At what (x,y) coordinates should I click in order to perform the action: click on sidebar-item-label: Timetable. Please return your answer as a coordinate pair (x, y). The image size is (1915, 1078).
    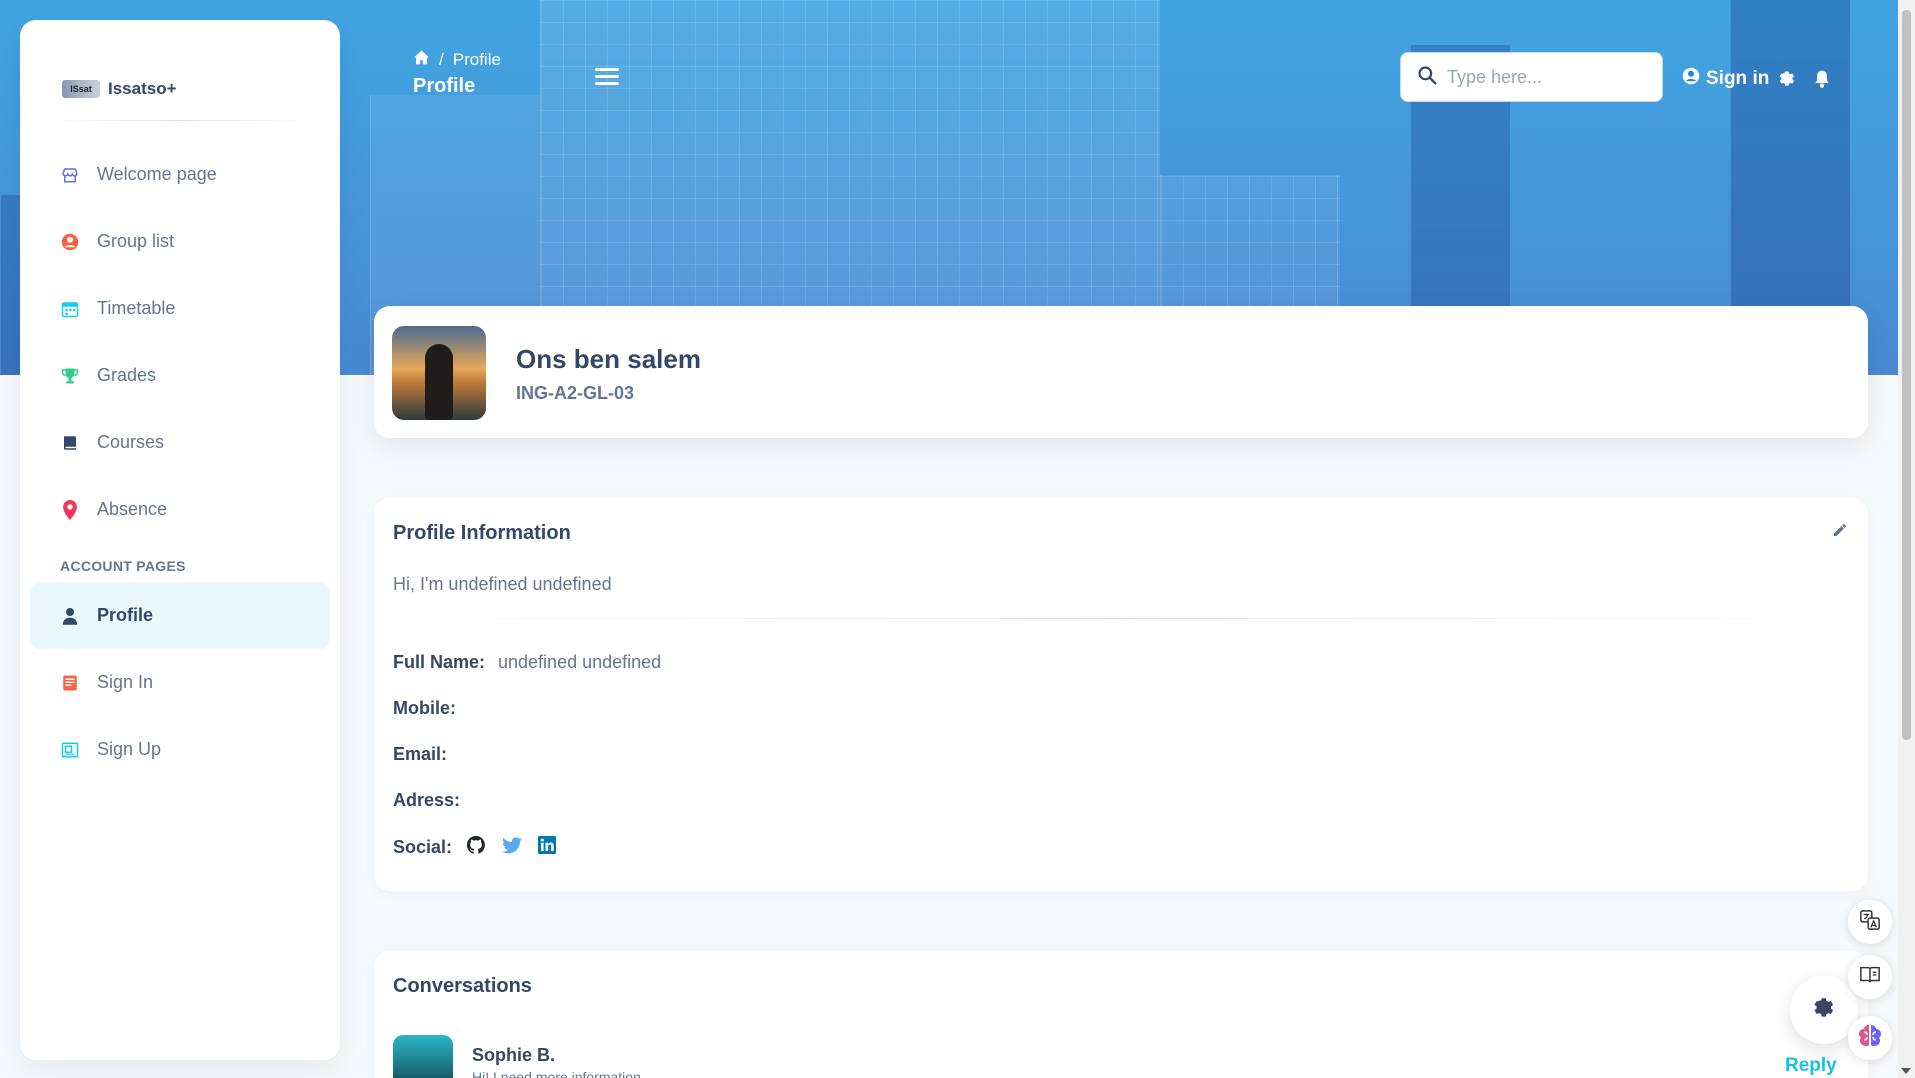
    Looking at the image, I should click on (136, 308).